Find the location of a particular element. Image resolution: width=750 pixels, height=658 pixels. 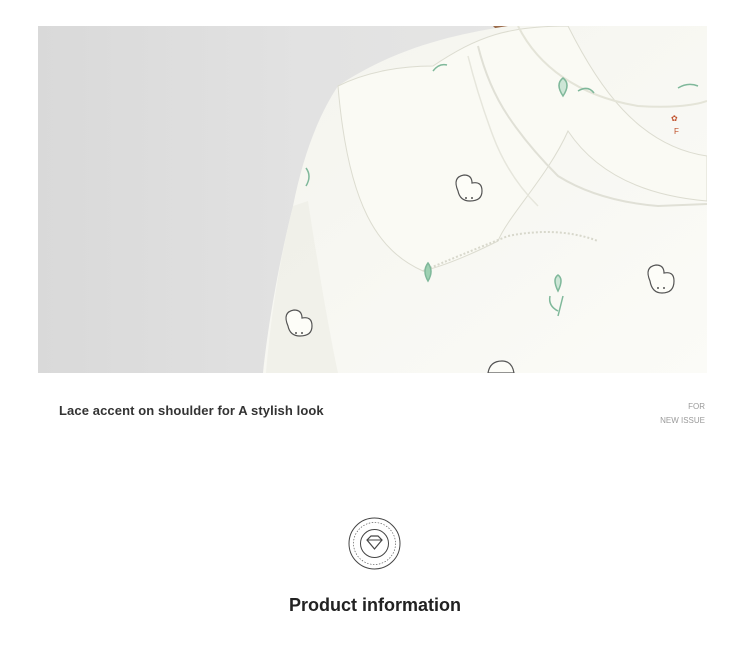

tag-line-2: NEW ISSUE is located at coordinates (682, 420).